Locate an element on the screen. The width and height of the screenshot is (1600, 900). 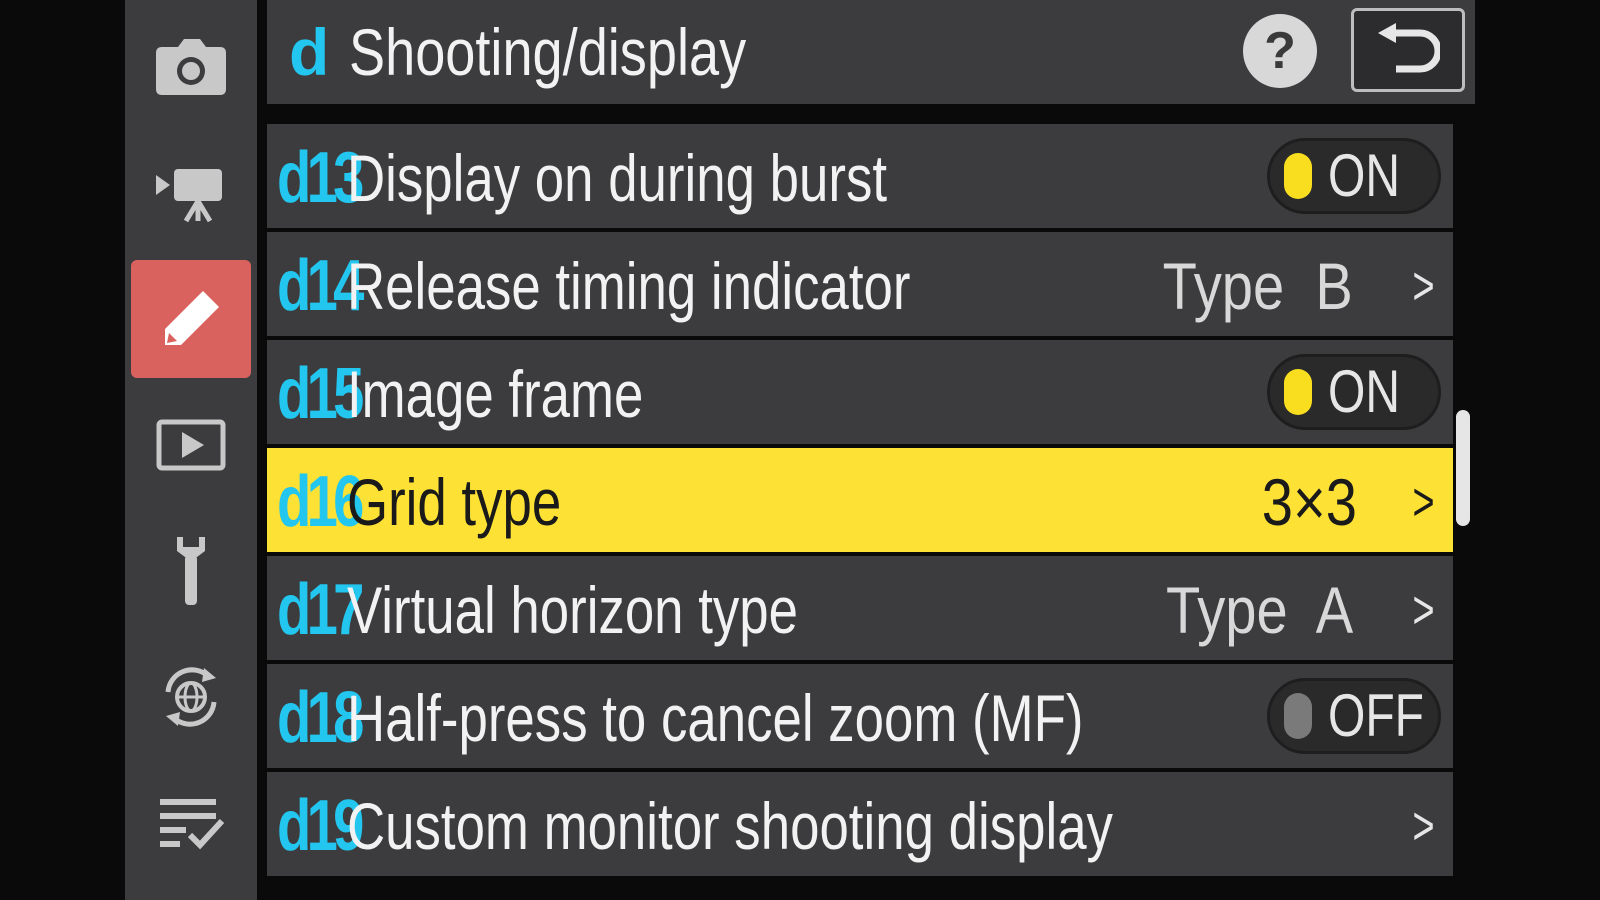
tab-network is located at coordinates (191, 697).